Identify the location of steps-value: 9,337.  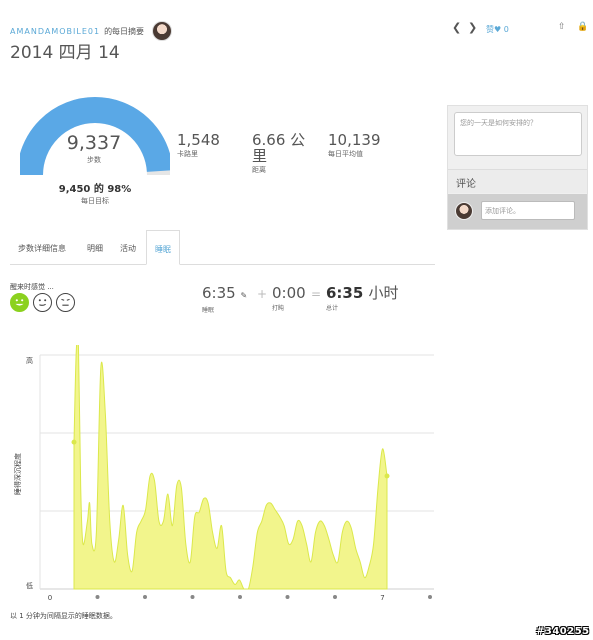
(94, 143).